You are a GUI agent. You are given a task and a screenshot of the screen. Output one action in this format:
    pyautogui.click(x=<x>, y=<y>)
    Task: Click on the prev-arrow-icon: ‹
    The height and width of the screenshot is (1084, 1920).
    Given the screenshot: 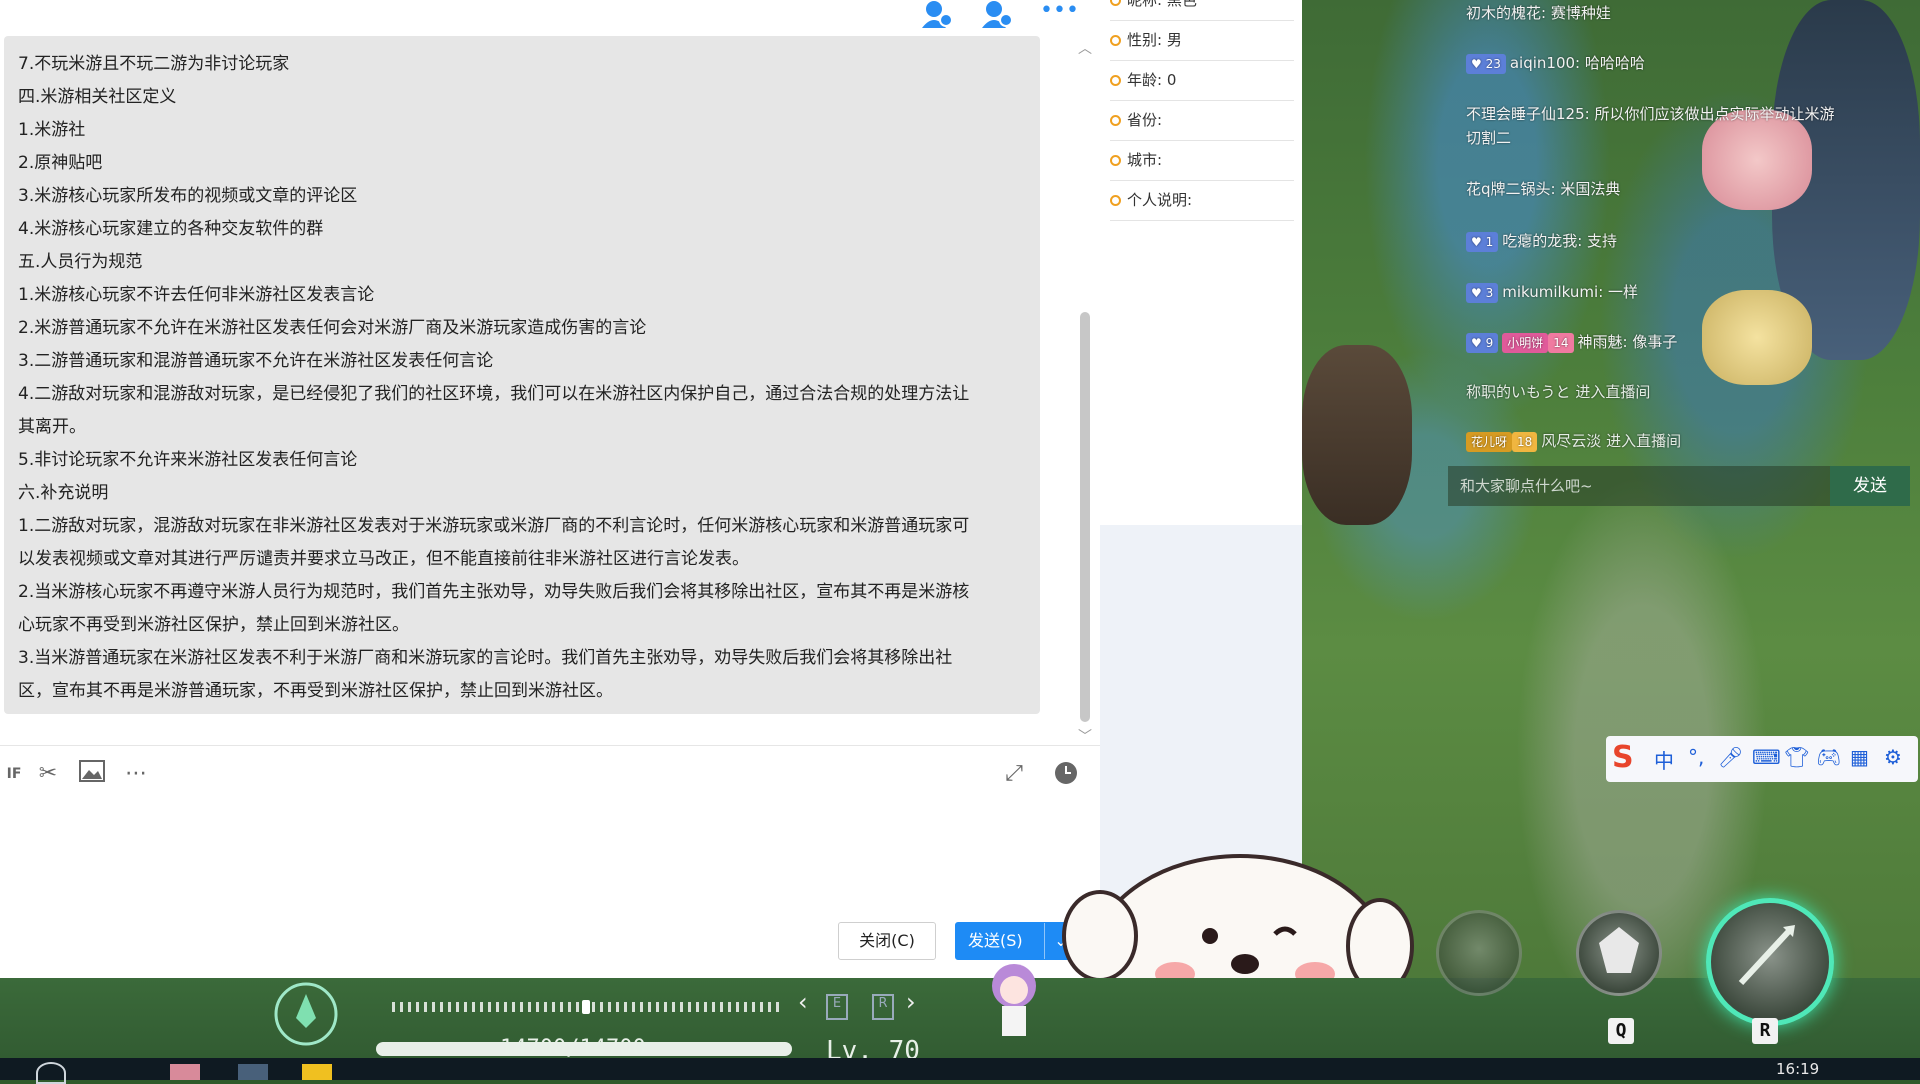 What is the action you would take?
    pyautogui.click(x=803, y=1002)
    